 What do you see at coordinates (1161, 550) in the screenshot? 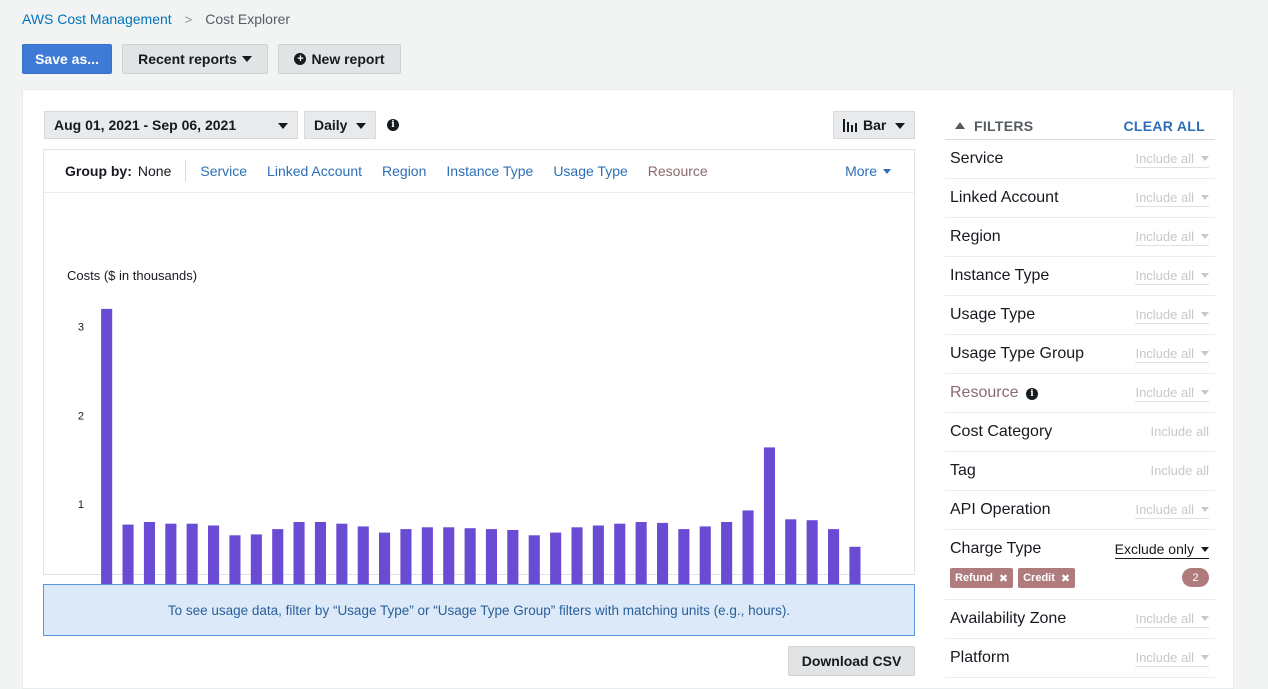
I see `filter-value-dropdown: Exclude only` at bounding box center [1161, 550].